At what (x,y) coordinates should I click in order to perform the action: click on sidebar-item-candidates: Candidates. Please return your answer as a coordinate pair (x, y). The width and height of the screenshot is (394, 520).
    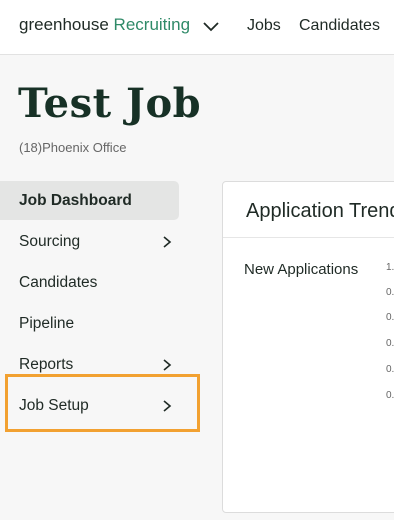
    Looking at the image, I should click on (89, 282).